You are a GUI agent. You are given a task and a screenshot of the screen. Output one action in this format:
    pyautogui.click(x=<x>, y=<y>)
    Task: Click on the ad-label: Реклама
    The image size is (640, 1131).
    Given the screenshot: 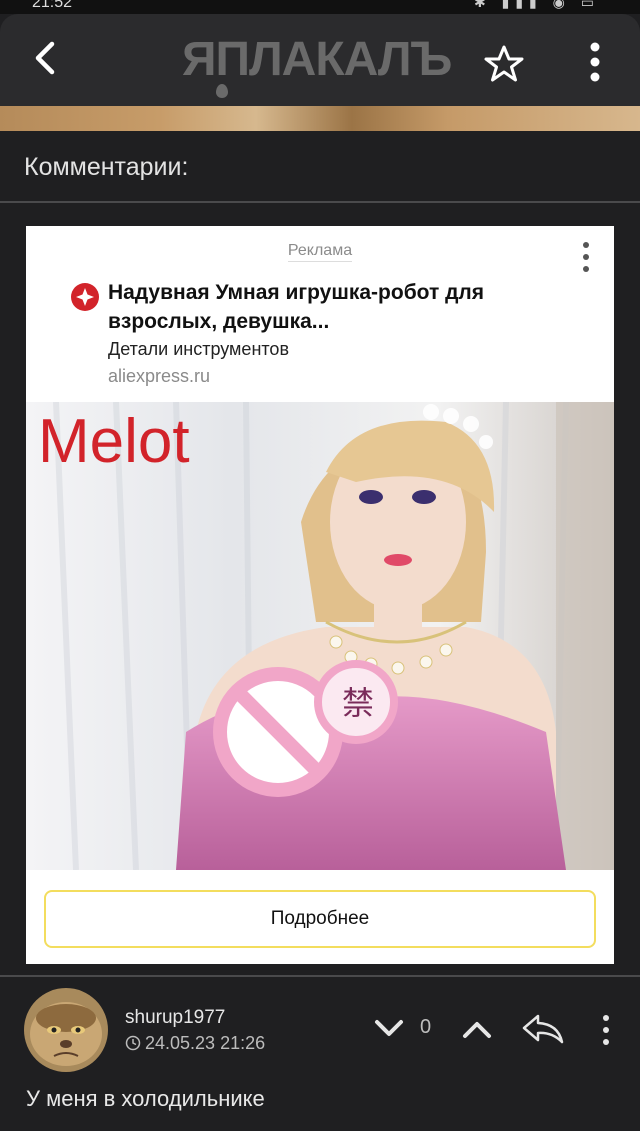 What is the action you would take?
    pyautogui.click(x=320, y=252)
    